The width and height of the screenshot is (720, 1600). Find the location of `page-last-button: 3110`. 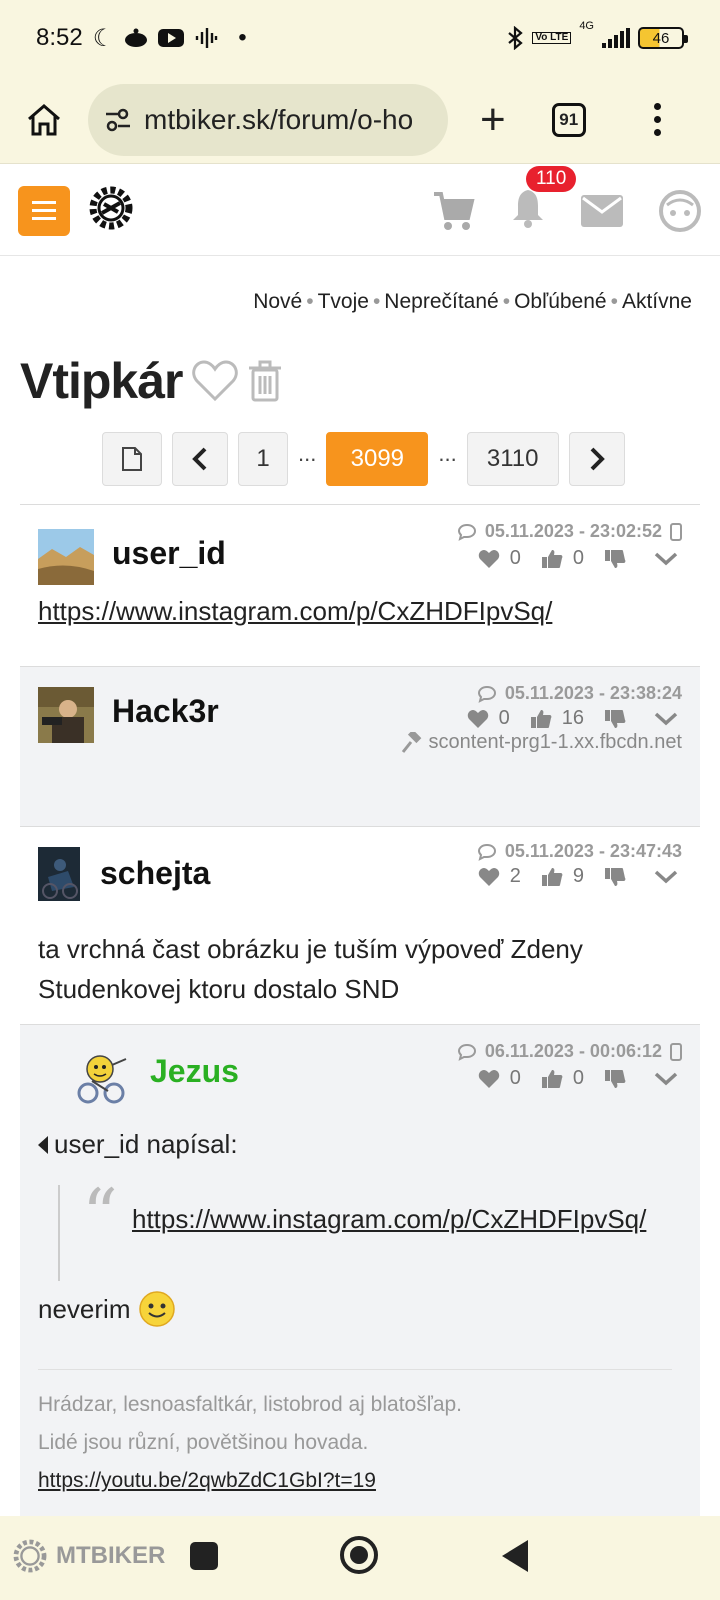

page-last-button: 3110 is located at coordinates (512, 459).